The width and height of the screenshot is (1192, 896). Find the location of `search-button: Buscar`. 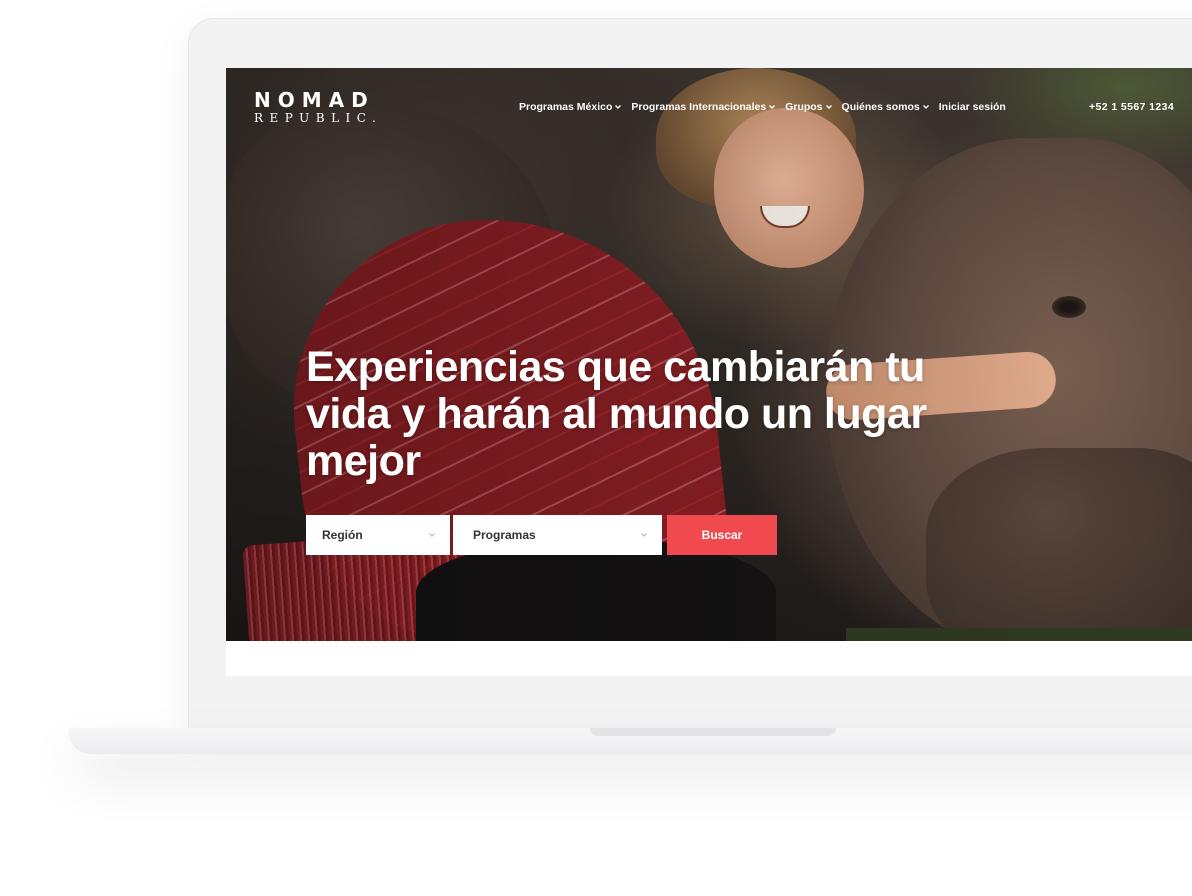

search-button: Buscar is located at coordinates (722, 535).